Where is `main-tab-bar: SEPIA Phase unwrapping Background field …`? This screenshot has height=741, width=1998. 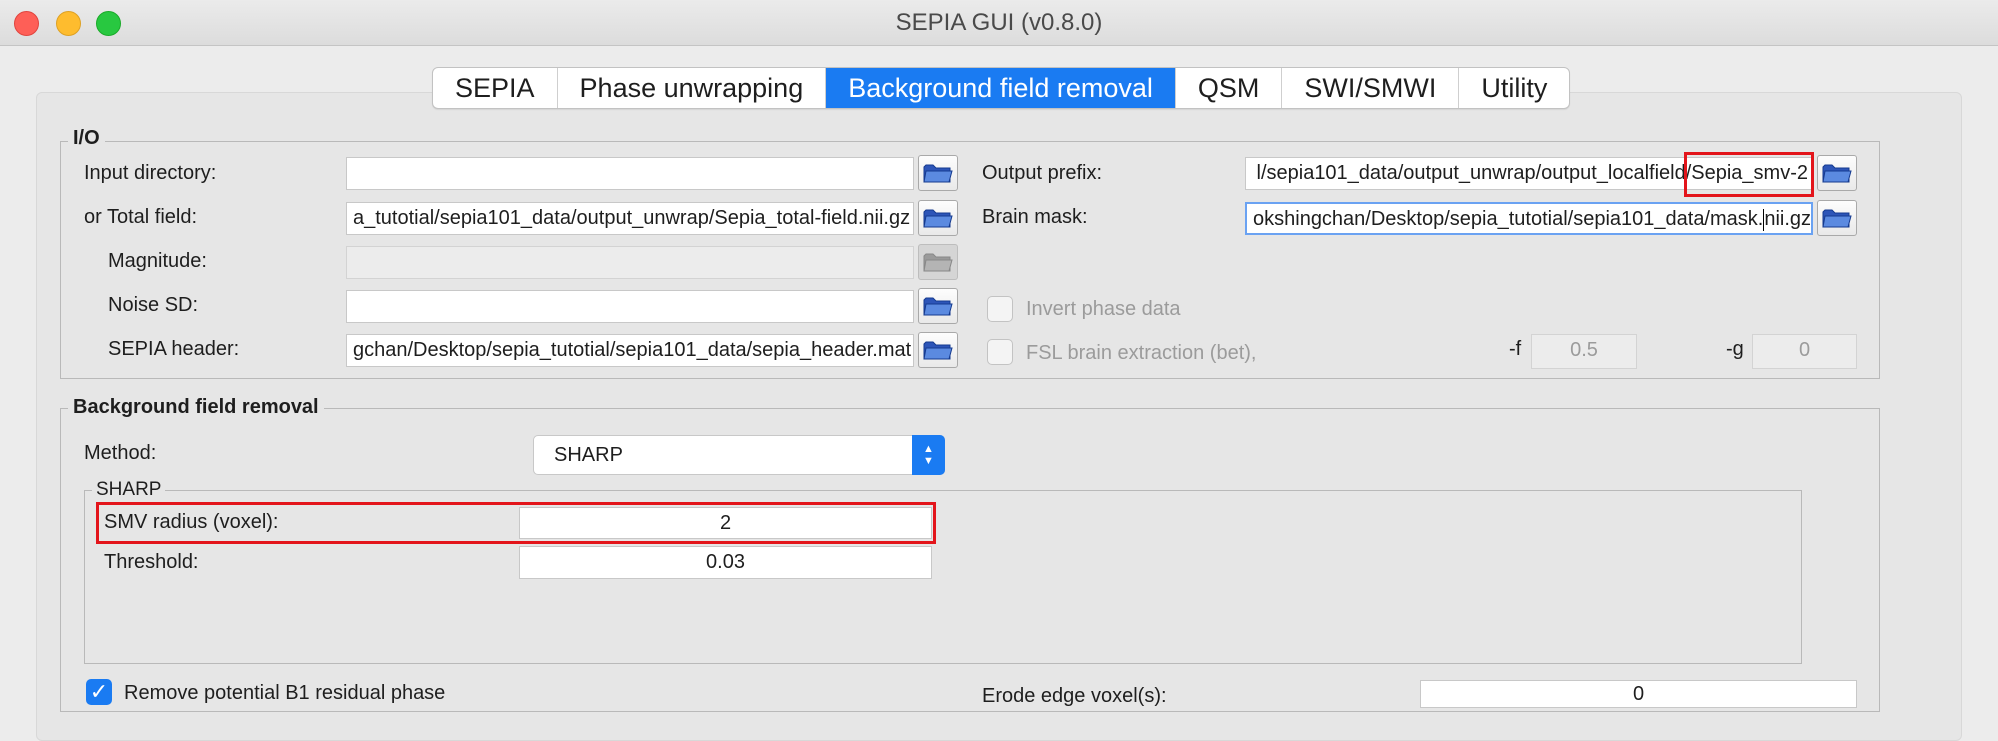 main-tab-bar: SEPIA Phase unwrapping Background field … is located at coordinates (1001, 88).